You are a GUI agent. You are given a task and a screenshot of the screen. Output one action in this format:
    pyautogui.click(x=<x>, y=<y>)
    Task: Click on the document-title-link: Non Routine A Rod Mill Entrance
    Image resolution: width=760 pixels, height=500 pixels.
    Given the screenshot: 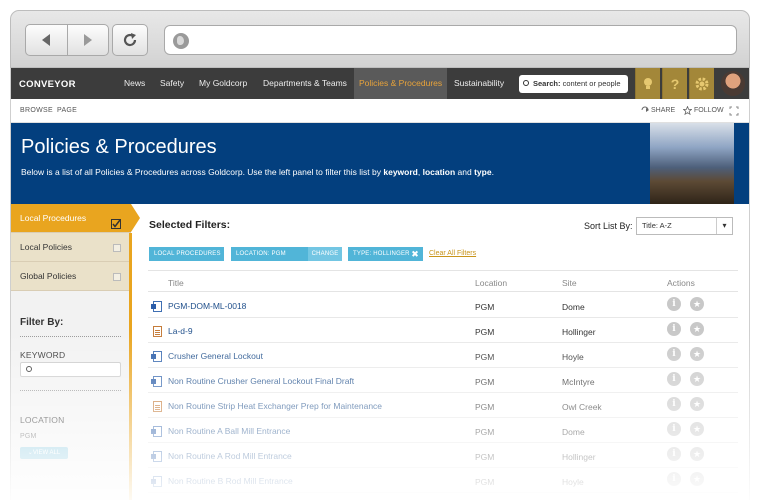 What is the action you would take?
    pyautogui.click(x=230, y=456)
    